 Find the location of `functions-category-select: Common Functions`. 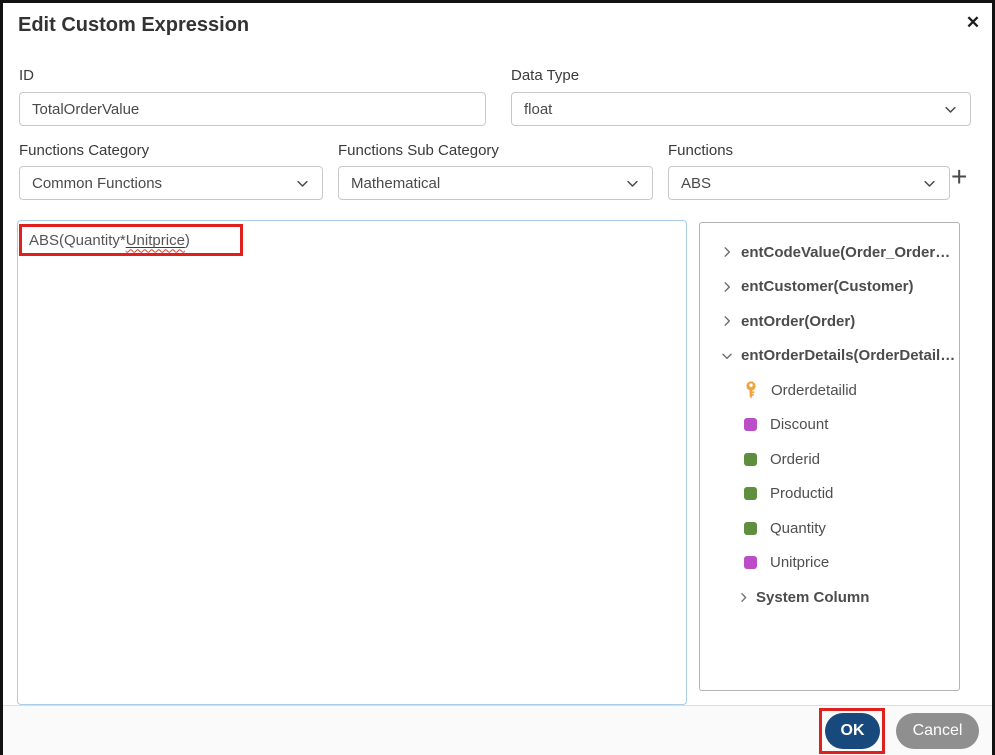

functions-category-select: Common Functions is located at coordinates (171, 183).